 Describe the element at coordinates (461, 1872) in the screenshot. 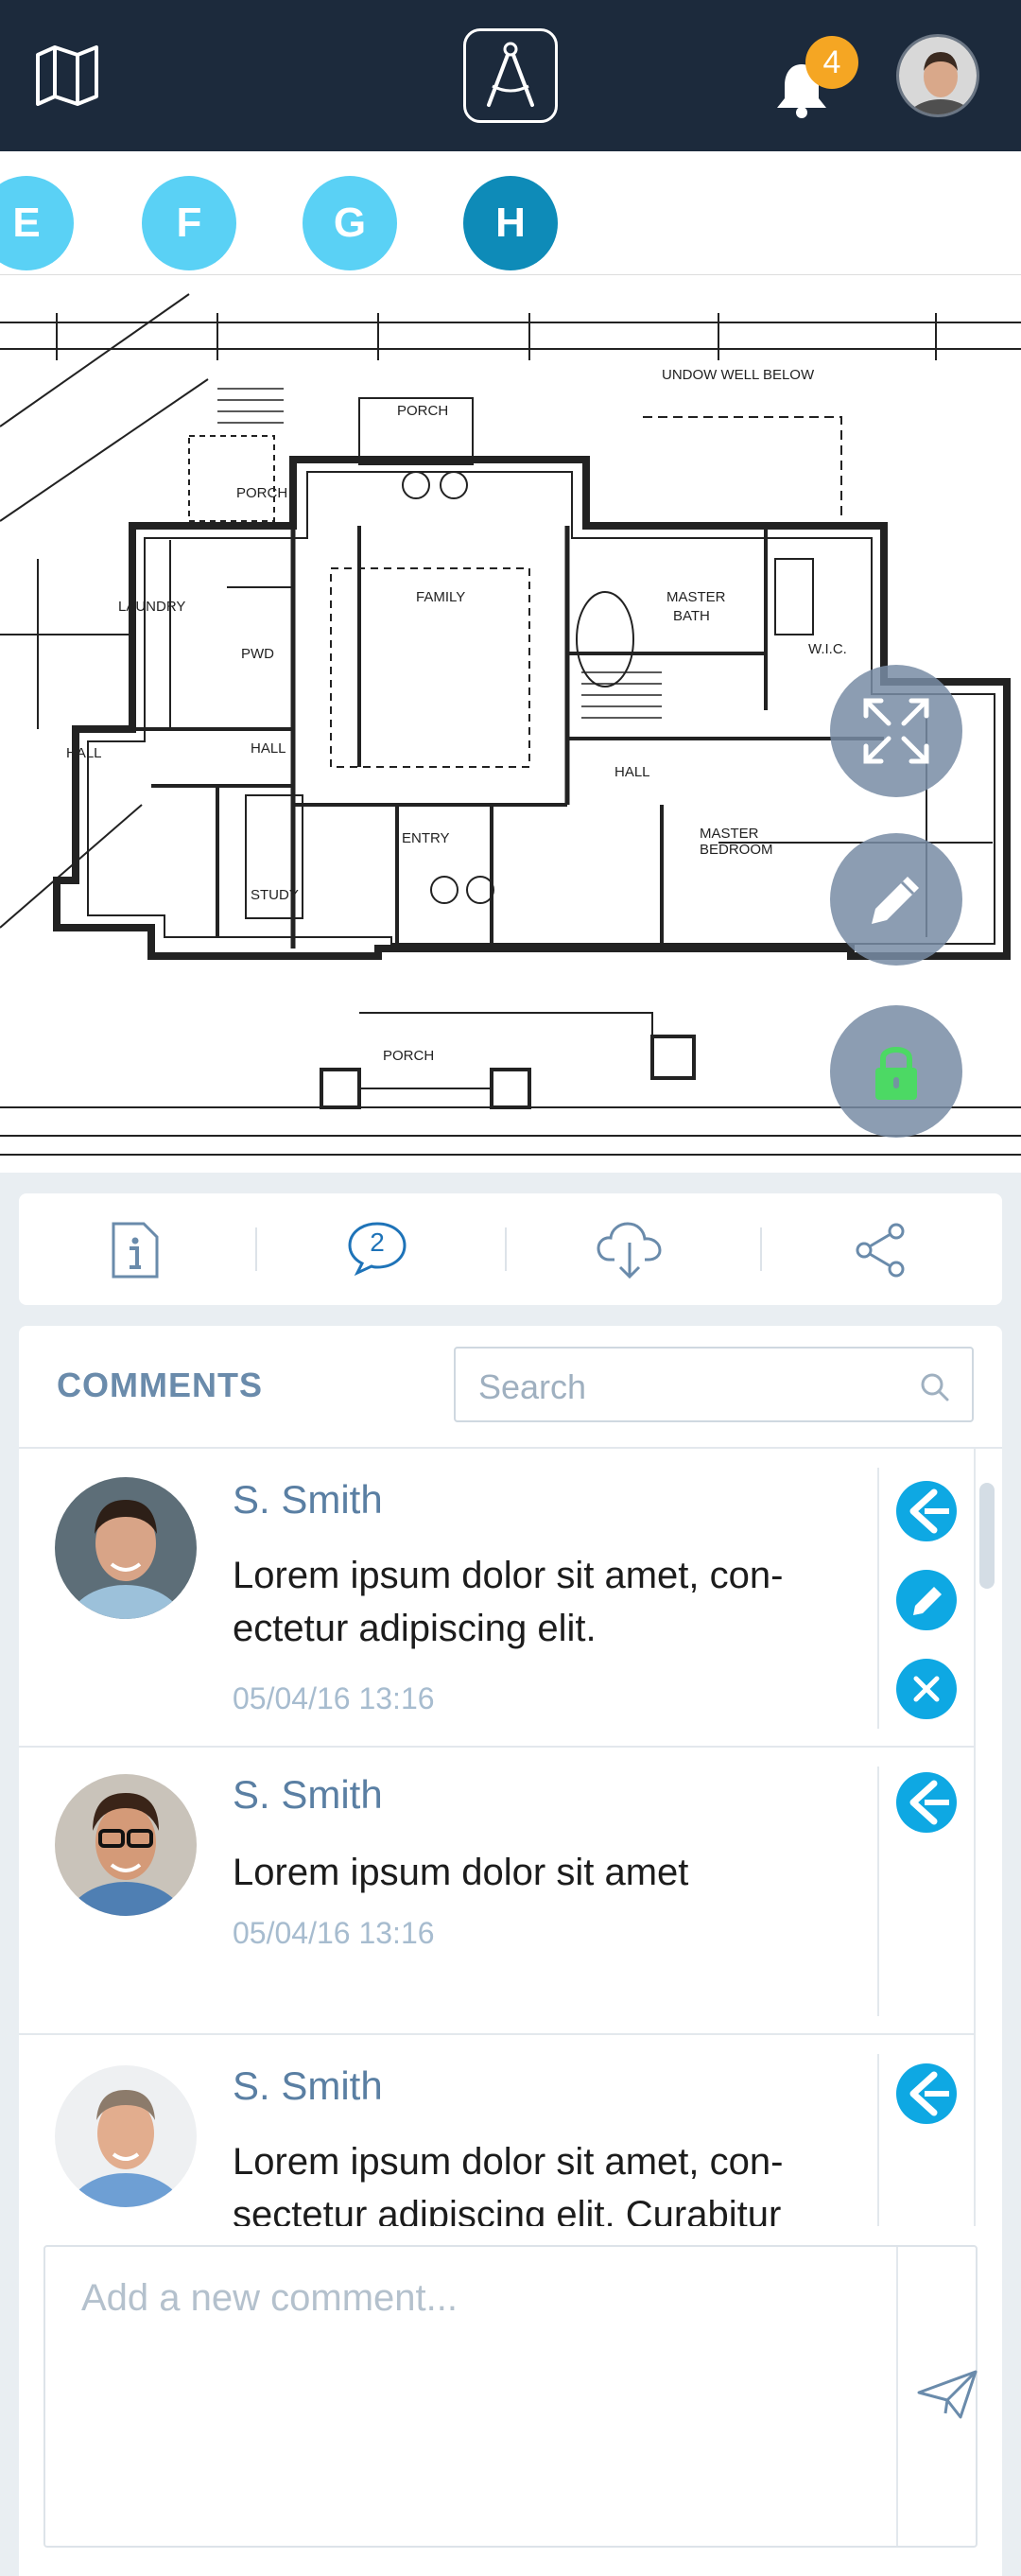

I see `comment-text: Lorem ipsum dolor sit amet` at that location.